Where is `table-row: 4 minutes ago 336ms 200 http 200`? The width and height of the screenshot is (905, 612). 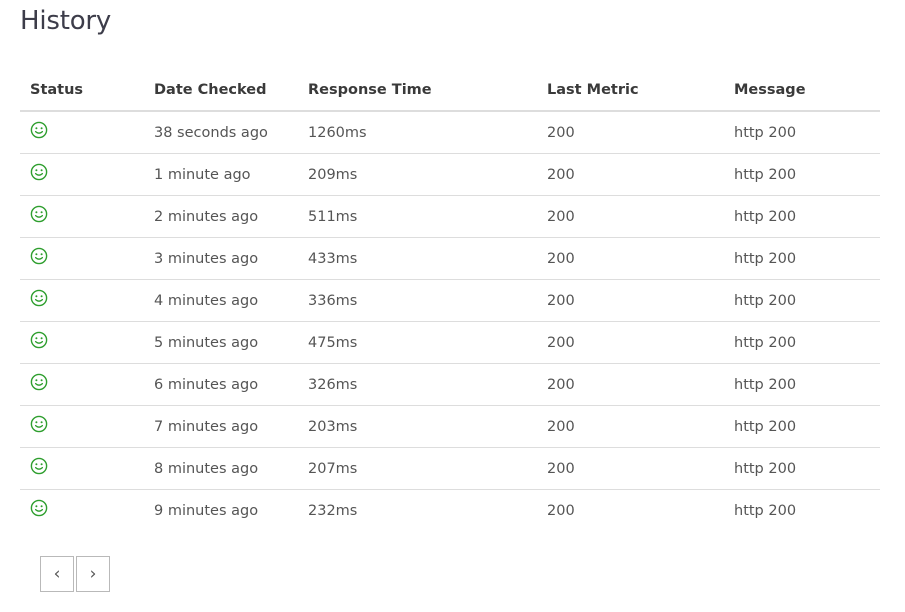
table-row: 4 minutes ago 336ms 200 http 200 is located at coordinates (450, 300).